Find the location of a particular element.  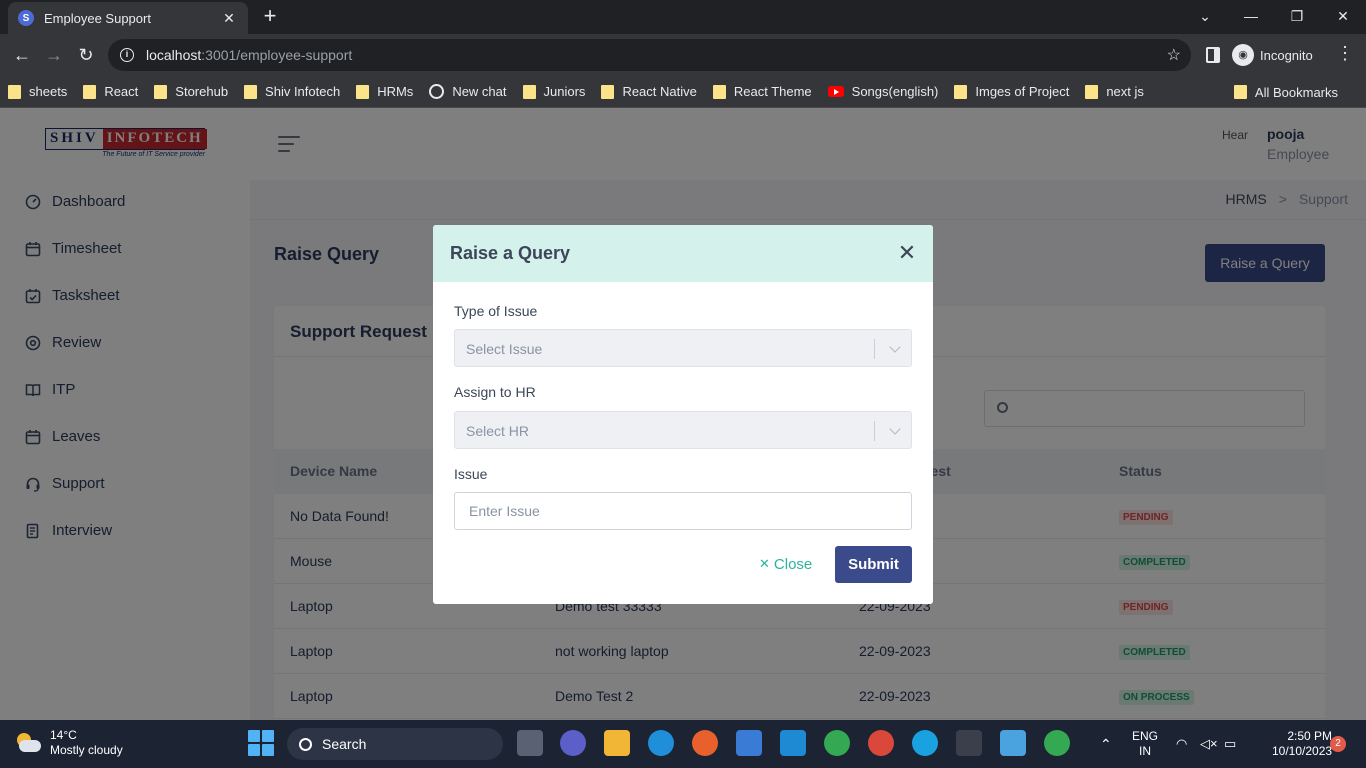

select-placeholder: Select HR is located at coordinates (498, 431).